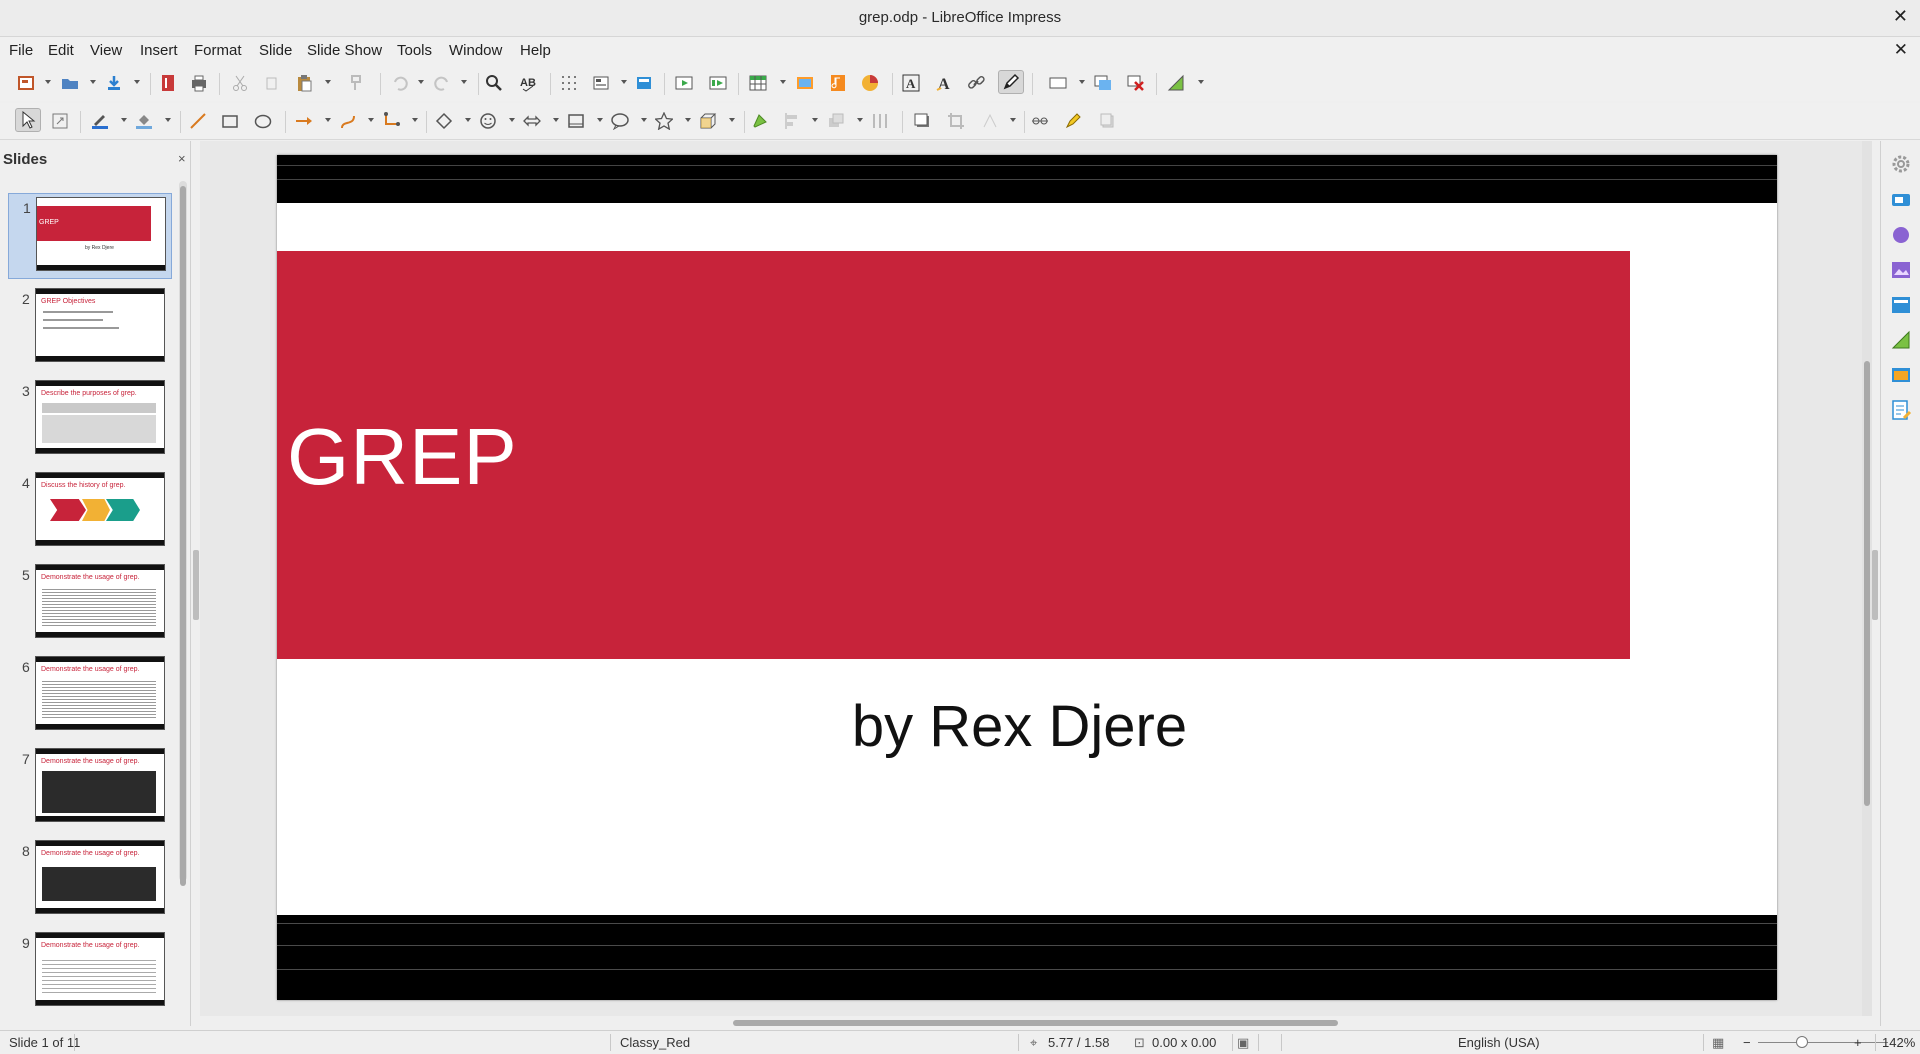 The width and height of the screenshot is (1920, 1054). I want to click on toggle-extrusion-icon, so click(1108, 121).